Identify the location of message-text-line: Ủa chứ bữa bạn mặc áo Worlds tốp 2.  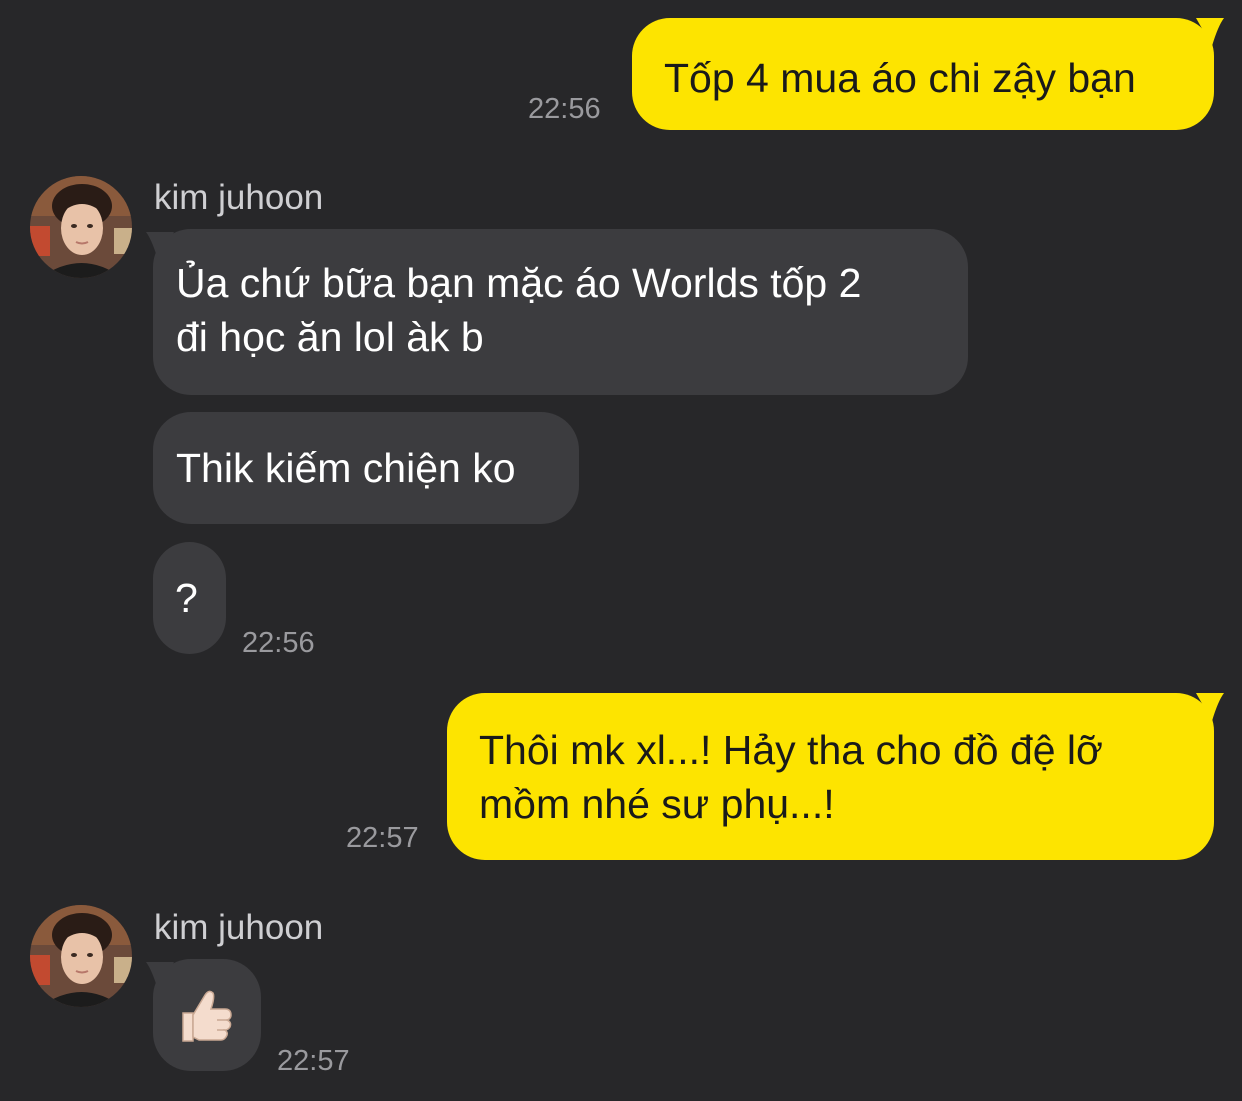
(519, 283).